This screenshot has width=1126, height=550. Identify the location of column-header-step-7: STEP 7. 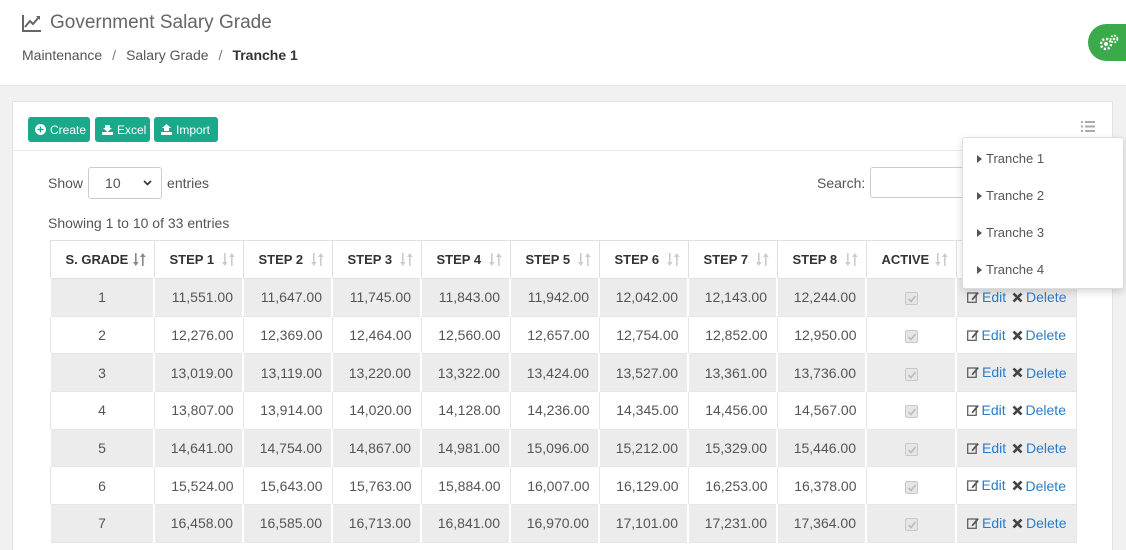
(732, 259).